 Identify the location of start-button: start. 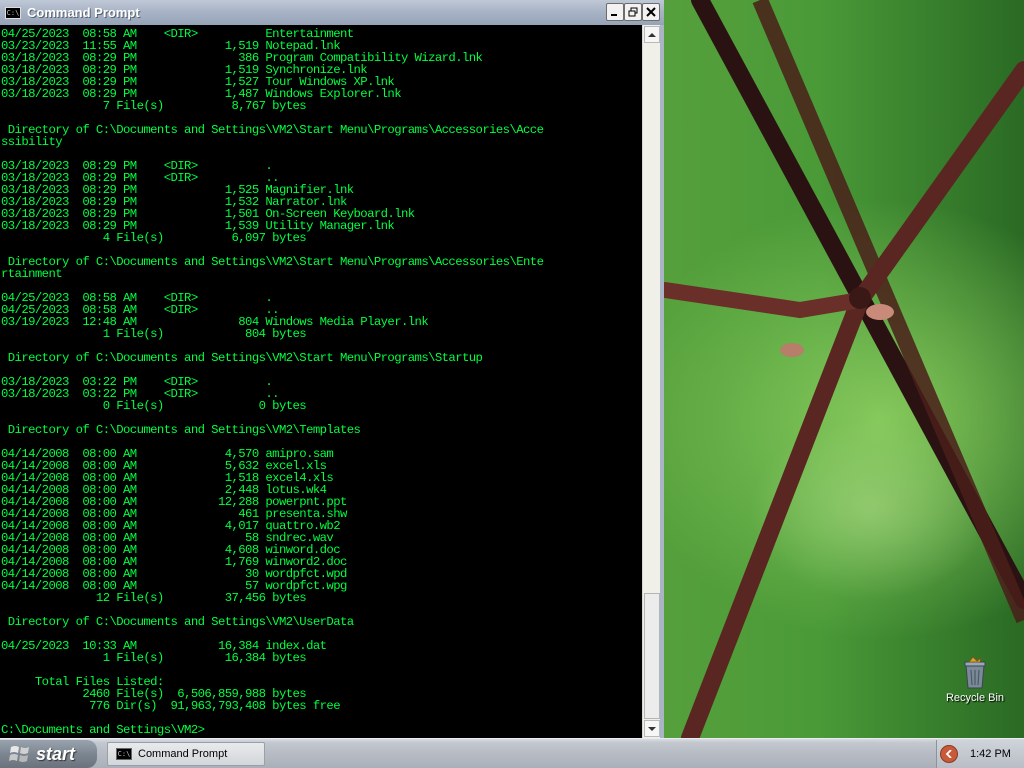
(48, 754).